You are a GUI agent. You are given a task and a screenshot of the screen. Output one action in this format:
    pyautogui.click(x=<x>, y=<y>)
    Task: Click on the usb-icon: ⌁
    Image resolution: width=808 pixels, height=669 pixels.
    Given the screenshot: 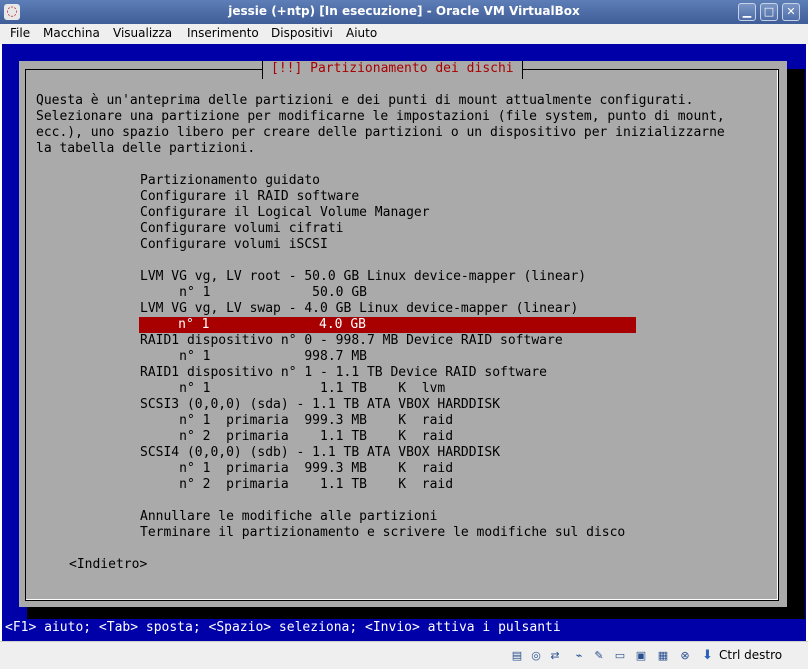 What is the action you would take?
    pyautogui.click(x=579, y=656)
    